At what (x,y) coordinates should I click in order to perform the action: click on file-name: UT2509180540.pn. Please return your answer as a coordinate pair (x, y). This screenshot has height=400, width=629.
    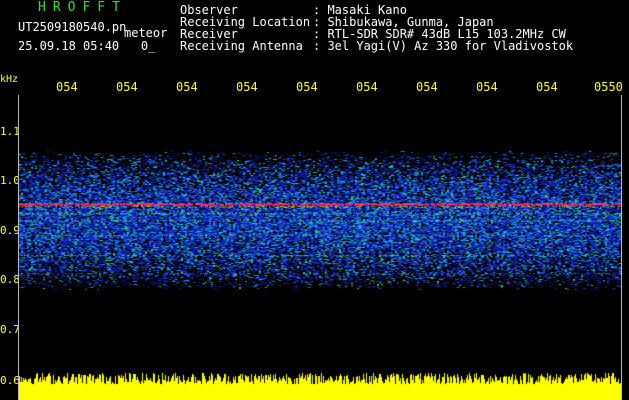
    Looking at the image, I should click on (72, 27).